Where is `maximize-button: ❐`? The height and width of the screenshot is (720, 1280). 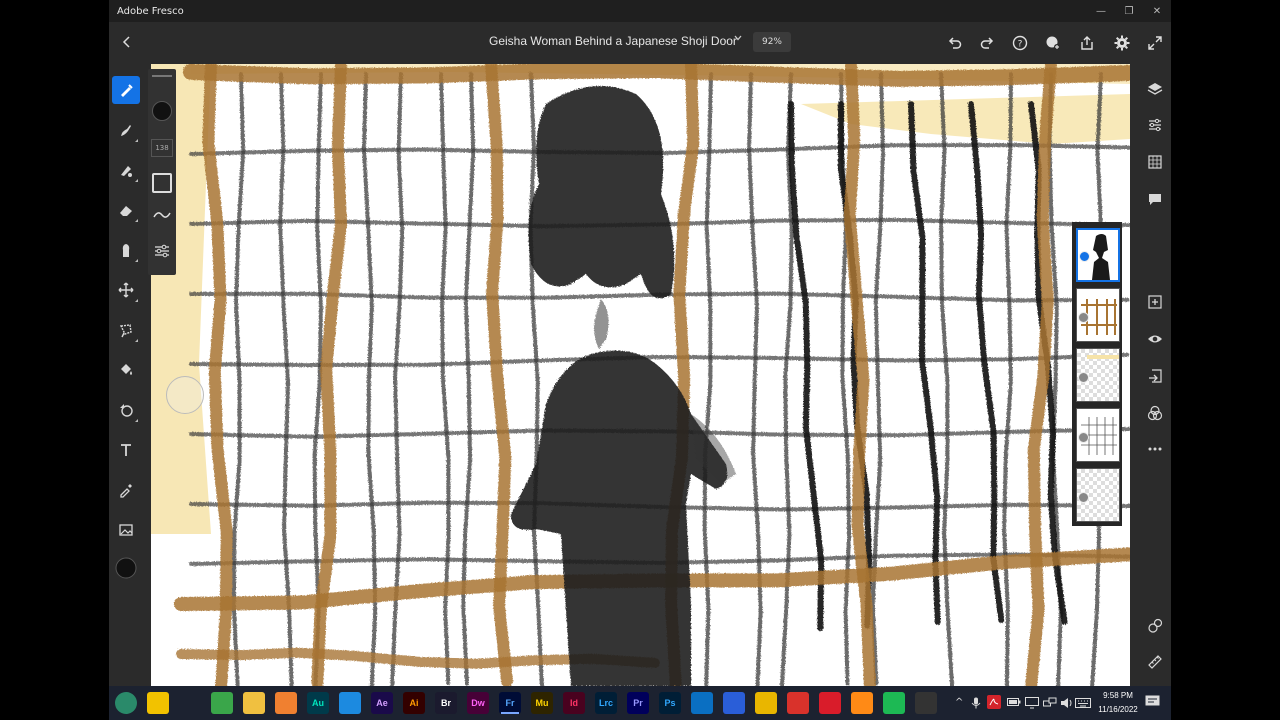
maximize-button: ❐ is located at coordinates (1129, 11).